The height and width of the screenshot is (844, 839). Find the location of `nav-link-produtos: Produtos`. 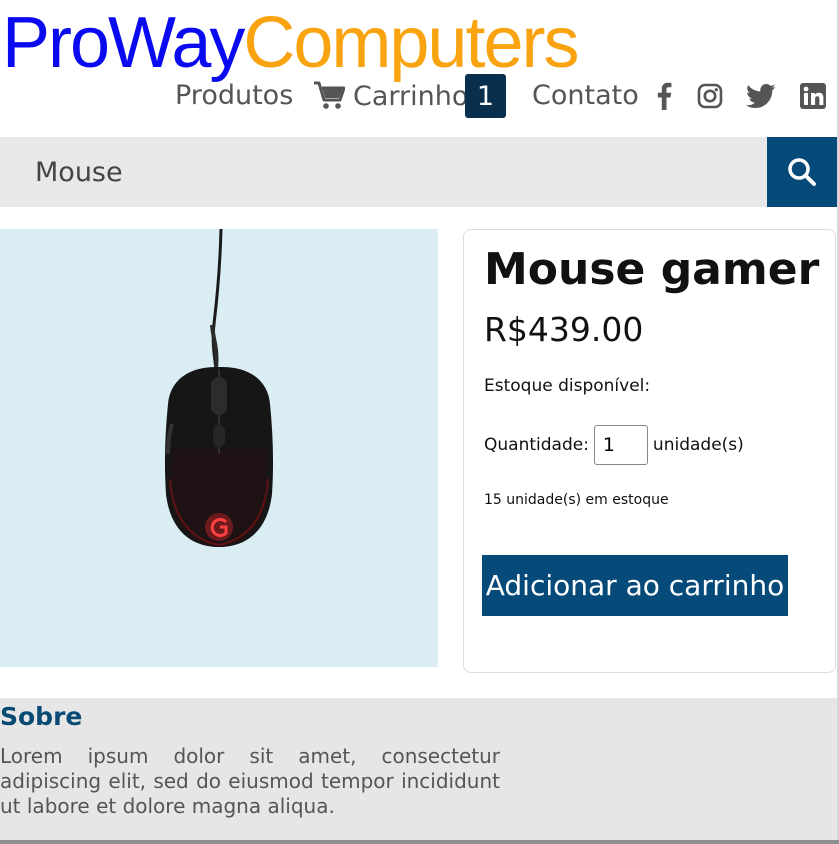

nav-link-produtos: Produtos is located at coordinates (234, 96).